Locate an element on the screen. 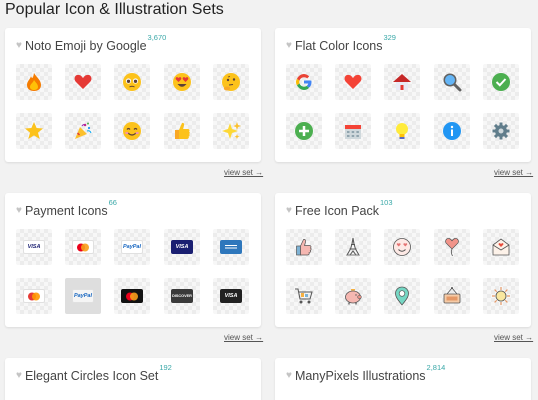 The width and height of the screenshot is (538, 400). card-title: Elegant Circles Icon Set is located at coordinates (91, 376).